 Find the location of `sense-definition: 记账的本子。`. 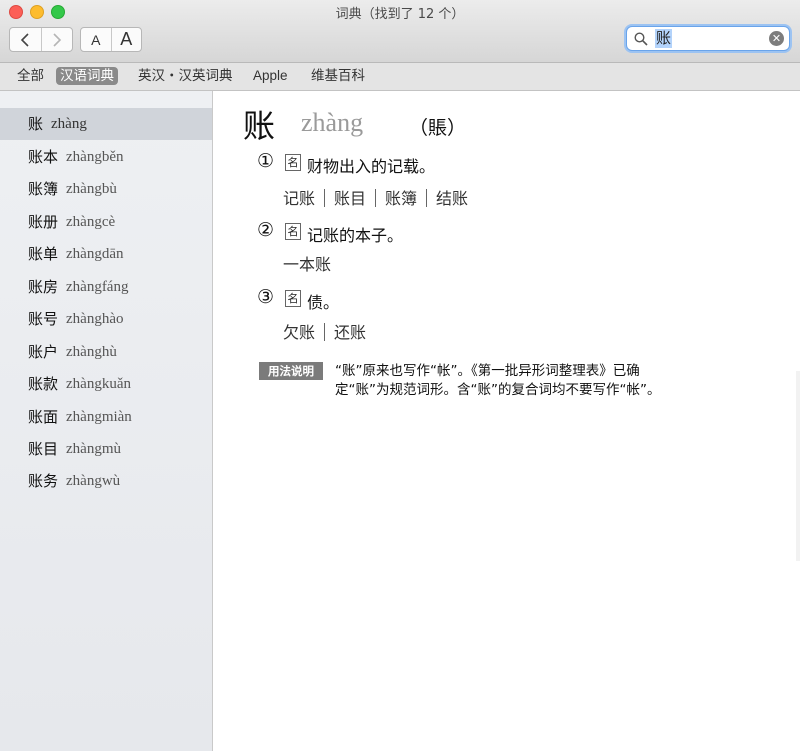

sense-definition: 记账的本子。 is located at coordinates (355, 235).